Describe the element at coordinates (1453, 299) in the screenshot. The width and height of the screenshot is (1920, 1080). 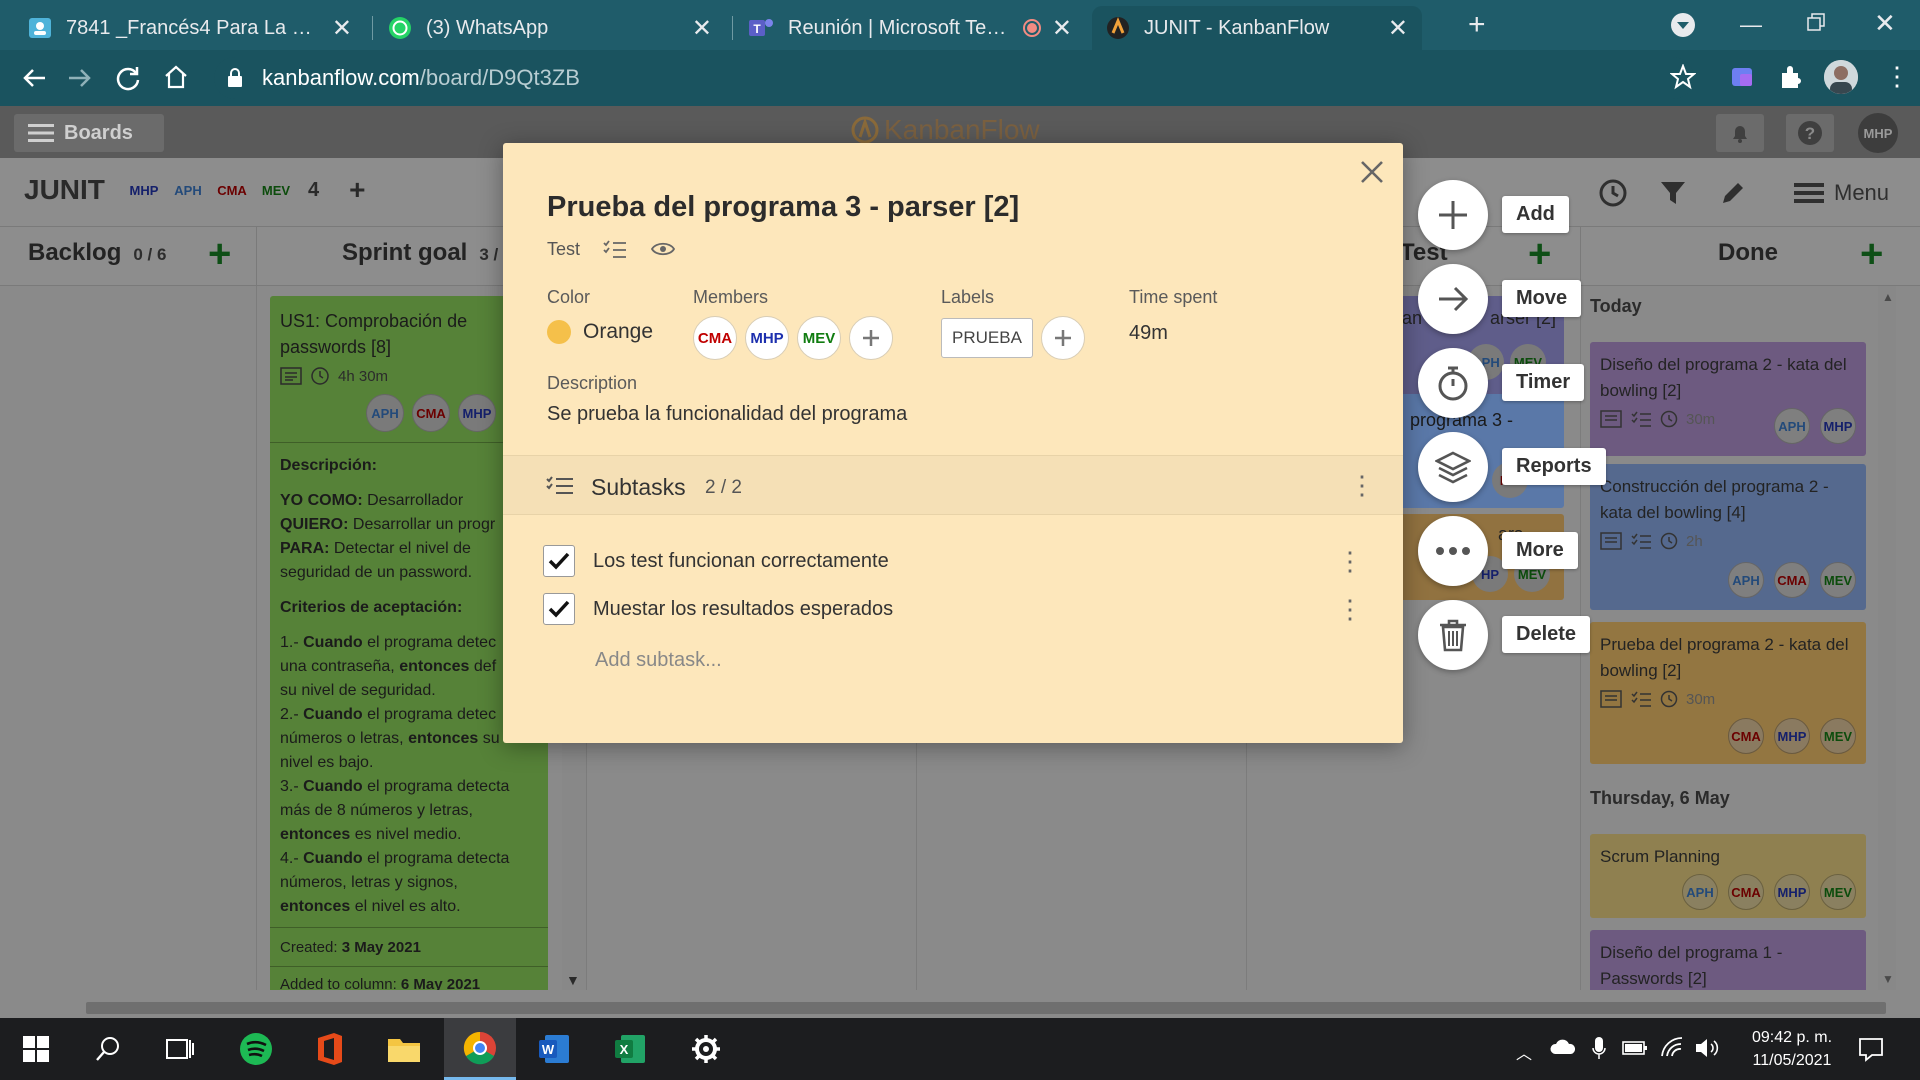
I see `move-action-button` at that location.